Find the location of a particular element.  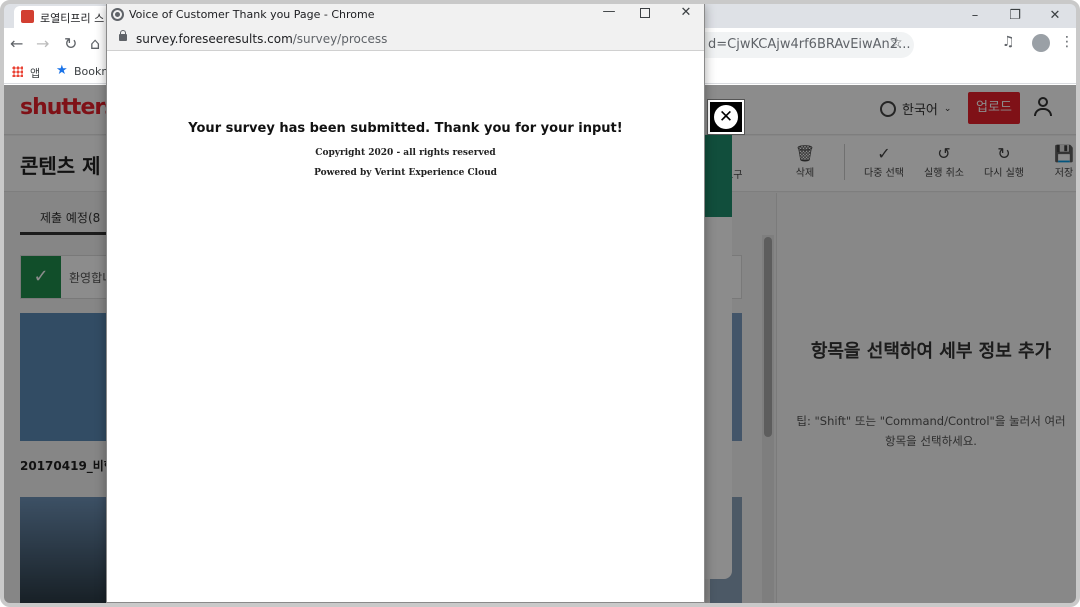

minimize-icon: – is located at coordinates (975, 15).